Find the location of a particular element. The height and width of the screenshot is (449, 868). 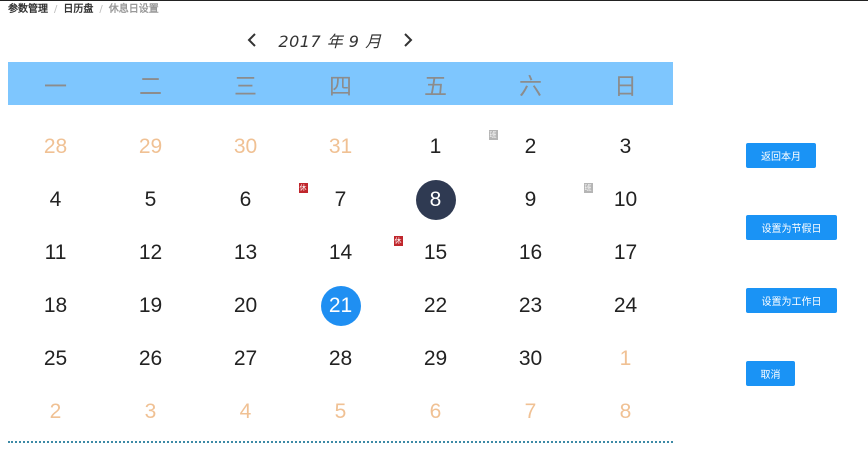

calendar-day: 23 is located at coordinates (530, 305).